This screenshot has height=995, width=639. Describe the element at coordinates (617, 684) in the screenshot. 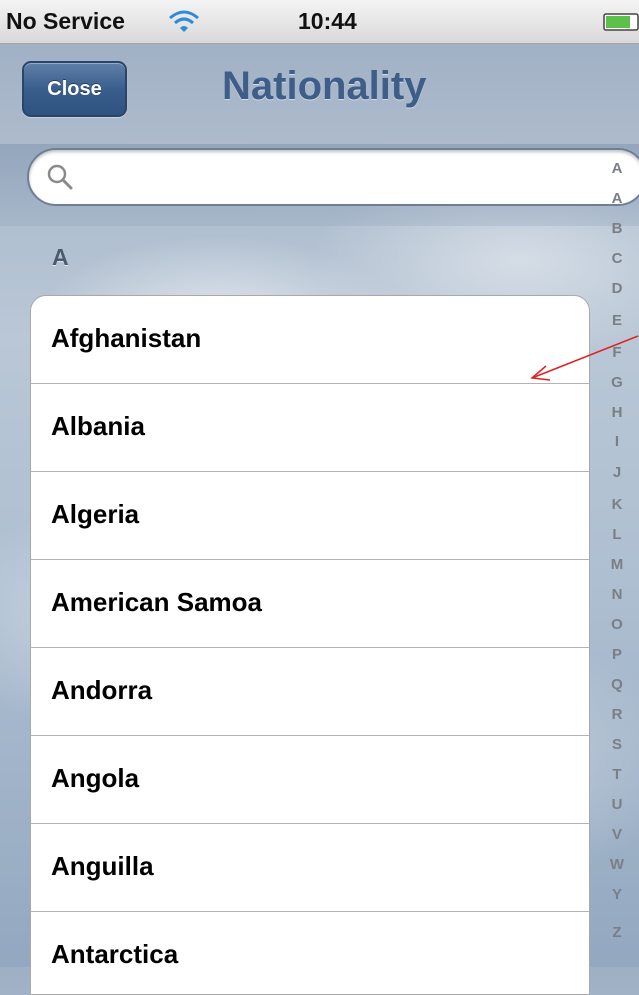

I see `index-letter: Q` at that location.